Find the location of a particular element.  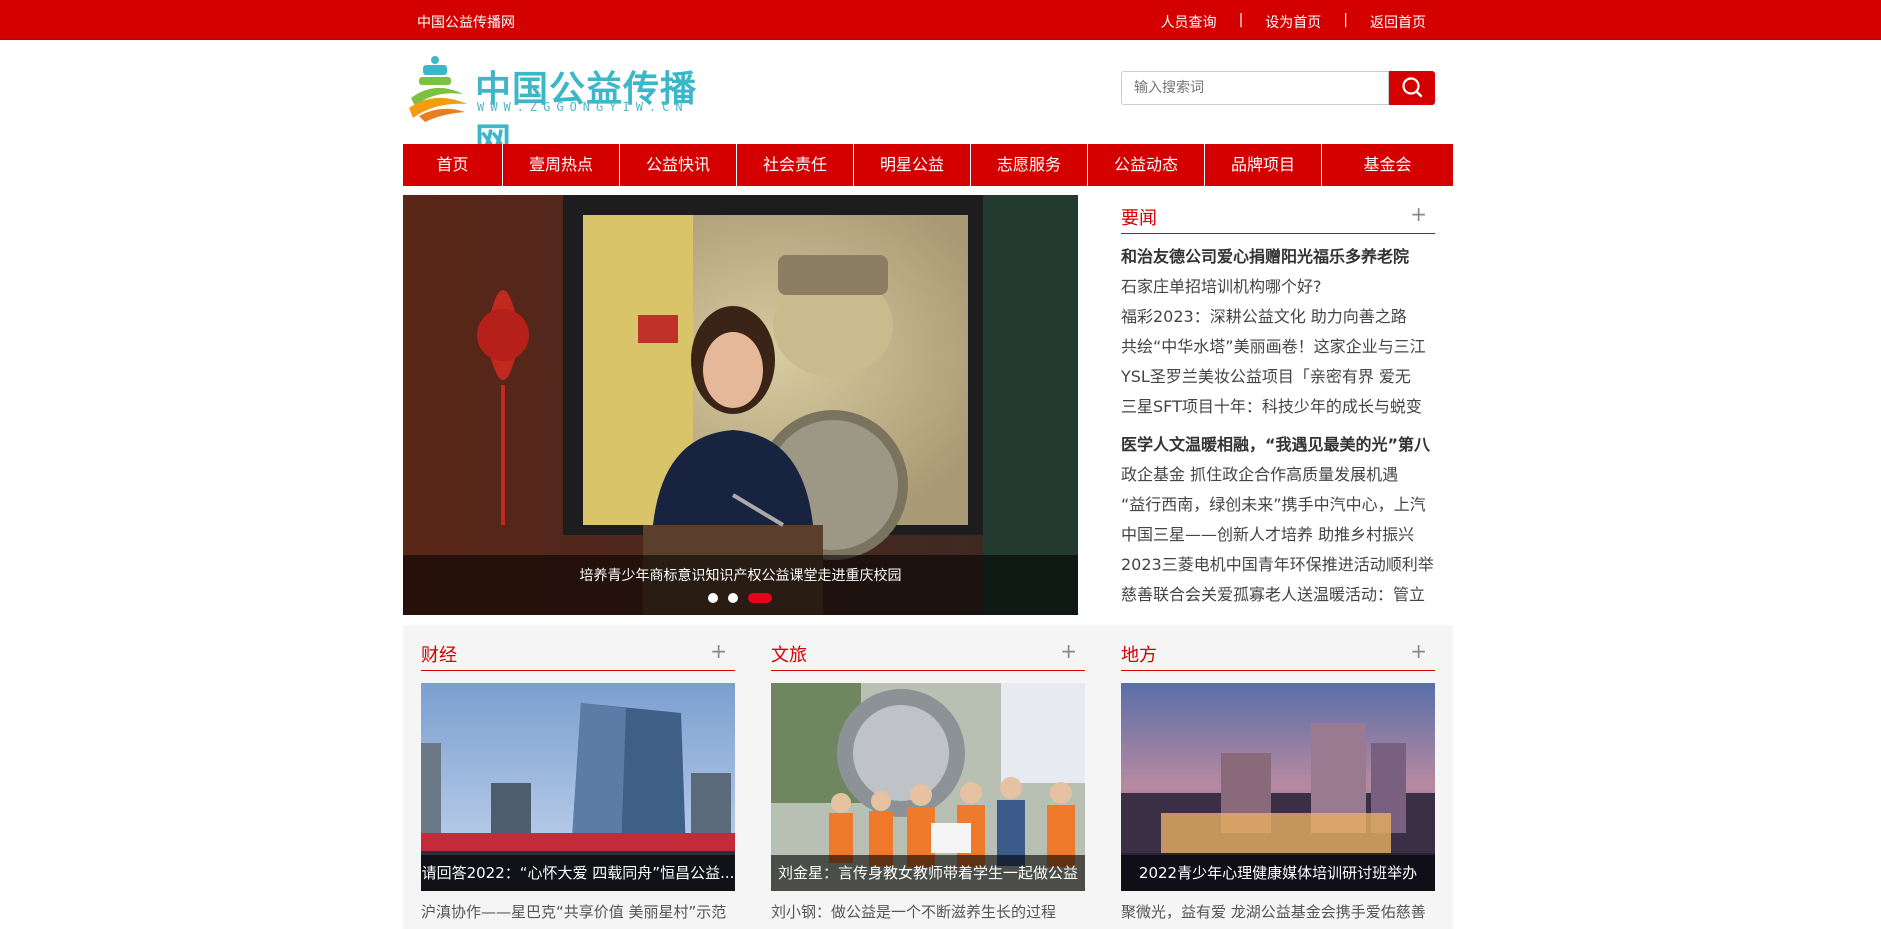

section-header: 要闻 + is located at coordinates (1278, 217).